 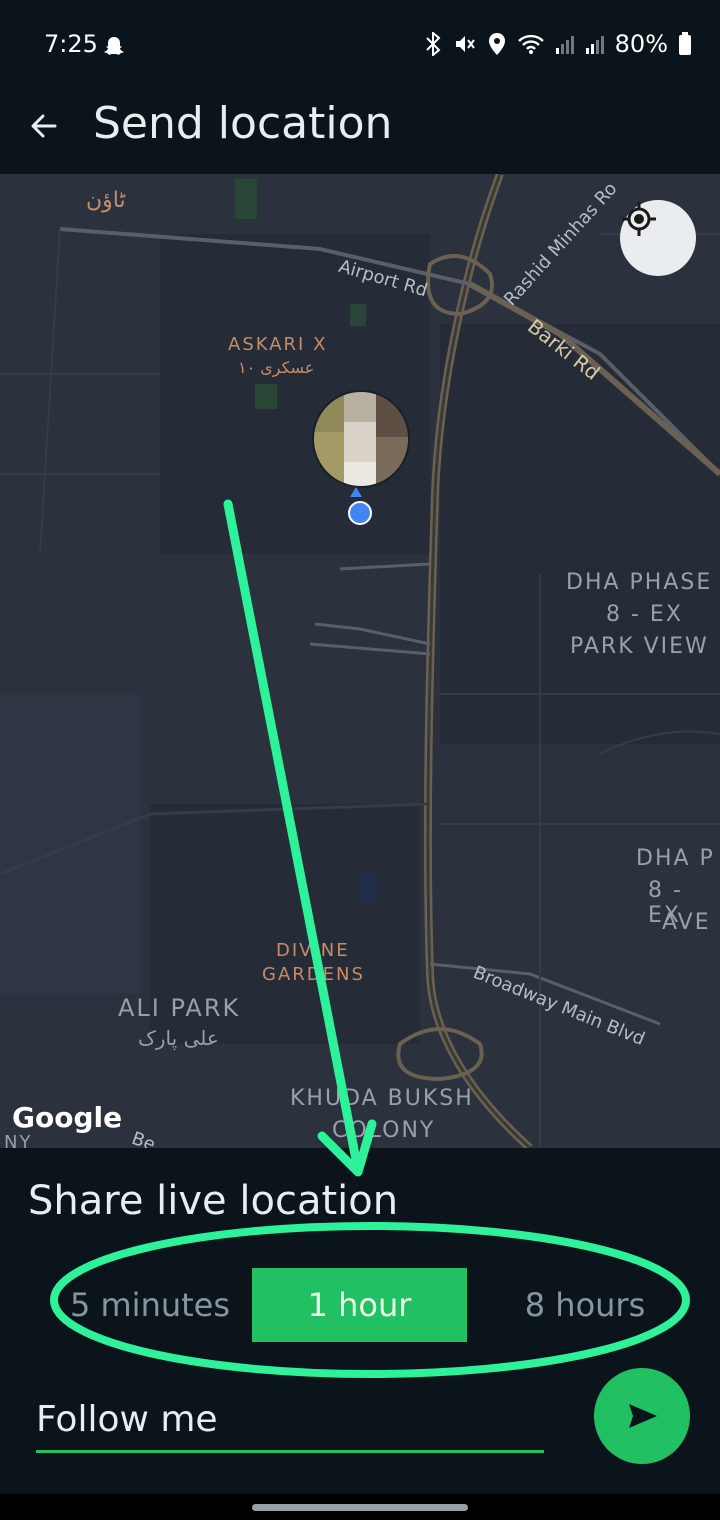 What do you see at coordinates (639, 646) in the screenshot?
I see `map-label-dha-3: PARK VIEW` at bounding box center [639, 646].